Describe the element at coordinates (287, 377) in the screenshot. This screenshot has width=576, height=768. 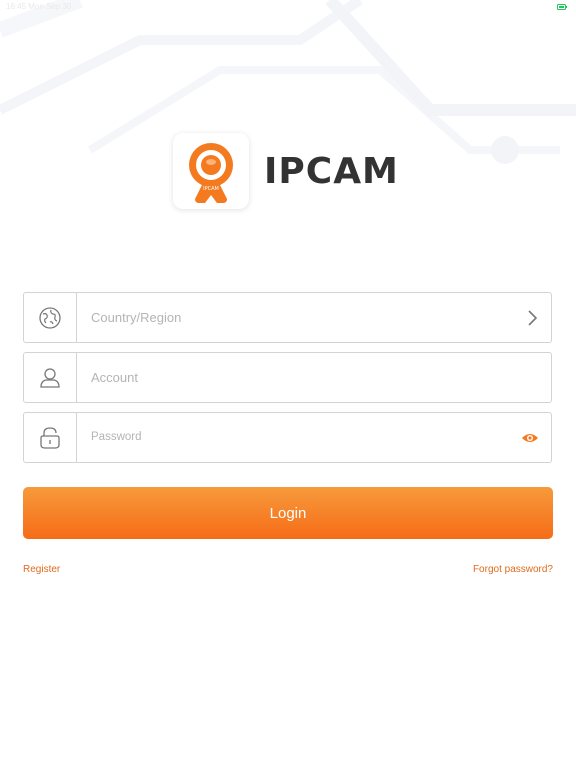
I see `account-field: Account` at that location.